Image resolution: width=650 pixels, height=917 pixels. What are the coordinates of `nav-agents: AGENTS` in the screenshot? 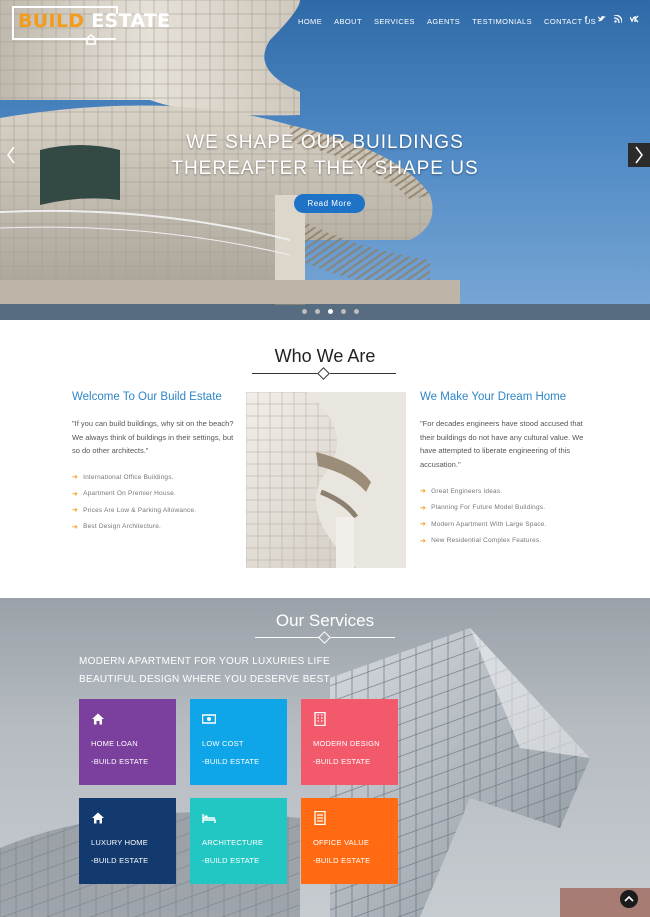 It's located at (443, 21).